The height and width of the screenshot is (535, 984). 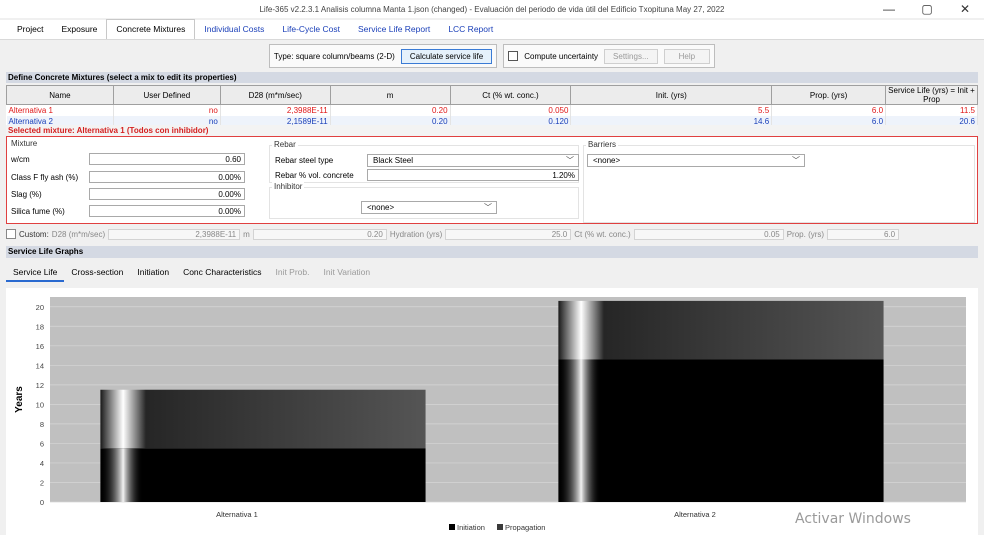 I want to click on inhibitor-legend: Inhibitor, so click(x=288, y=186).